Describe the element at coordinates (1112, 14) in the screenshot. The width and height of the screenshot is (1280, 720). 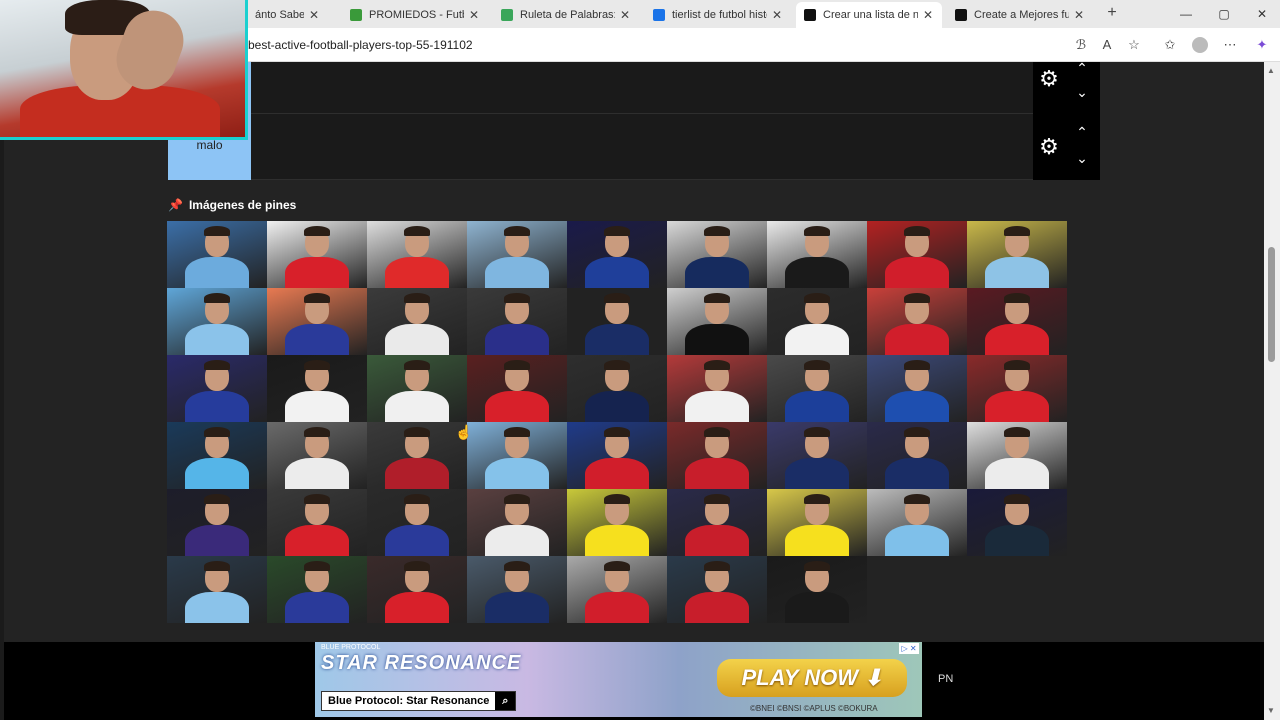
I see `new-tab-button: +` at that location.